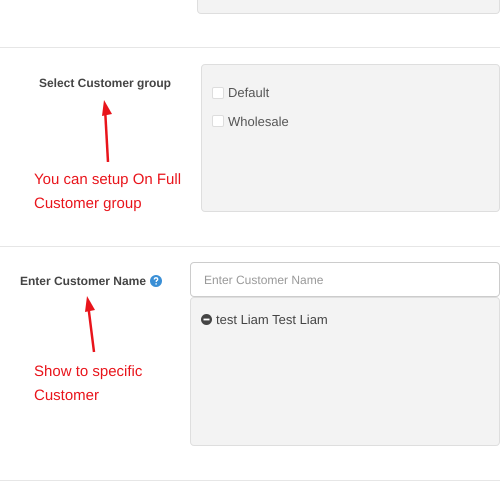 Image resolution: width=500 pixels, height=500 pixels. I want to click on annotation-note: Show to specific Customer, so click(89, 384).